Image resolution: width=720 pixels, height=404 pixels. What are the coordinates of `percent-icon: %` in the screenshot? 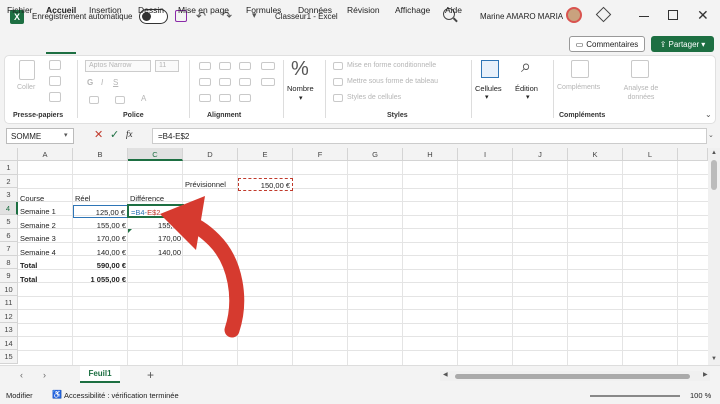 It's located at (300, 69).